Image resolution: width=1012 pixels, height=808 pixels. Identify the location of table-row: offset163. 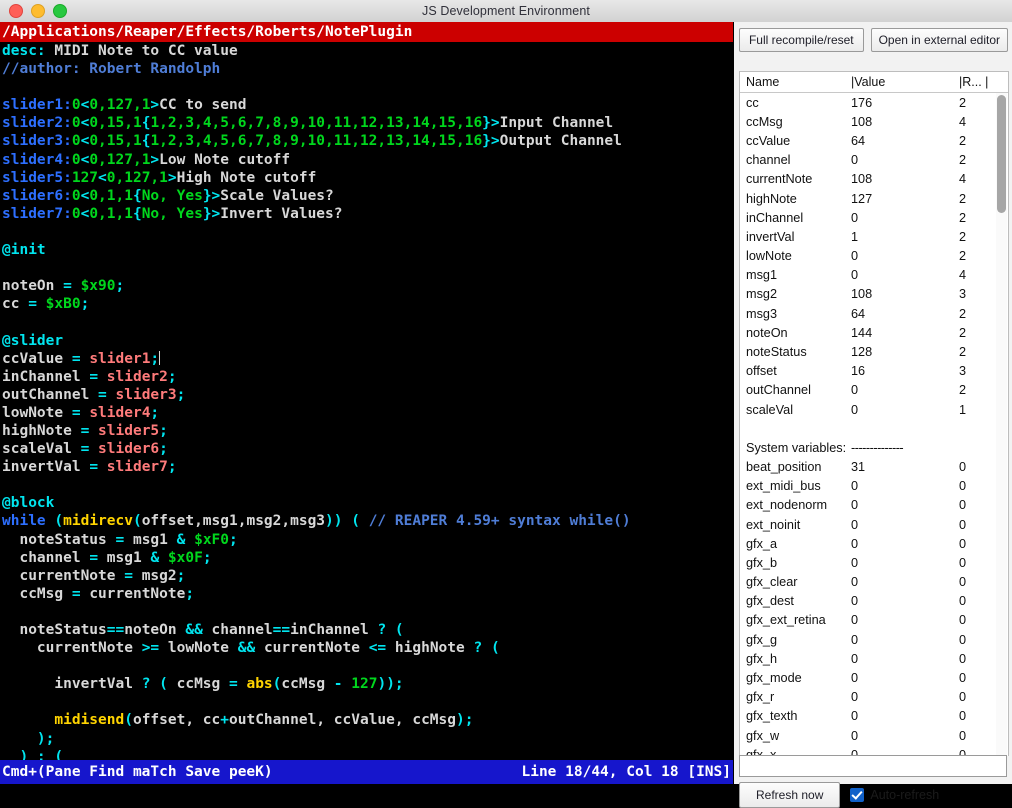
(874, 371).